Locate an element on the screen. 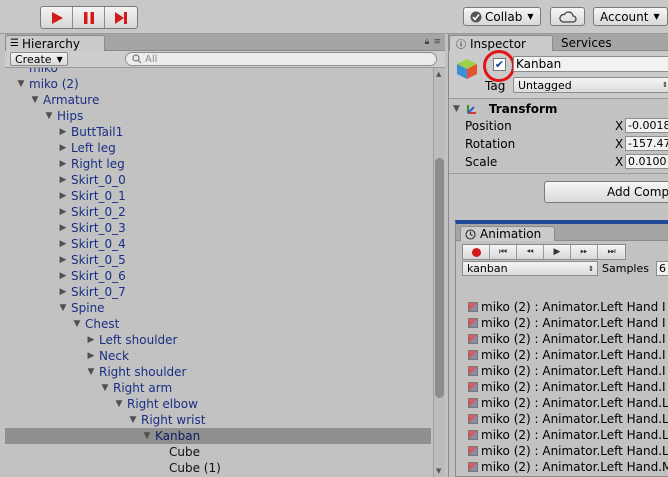 This screenshot has height=477, width=668. play-anim-button: ▶ is located at coordinates (557, 252).